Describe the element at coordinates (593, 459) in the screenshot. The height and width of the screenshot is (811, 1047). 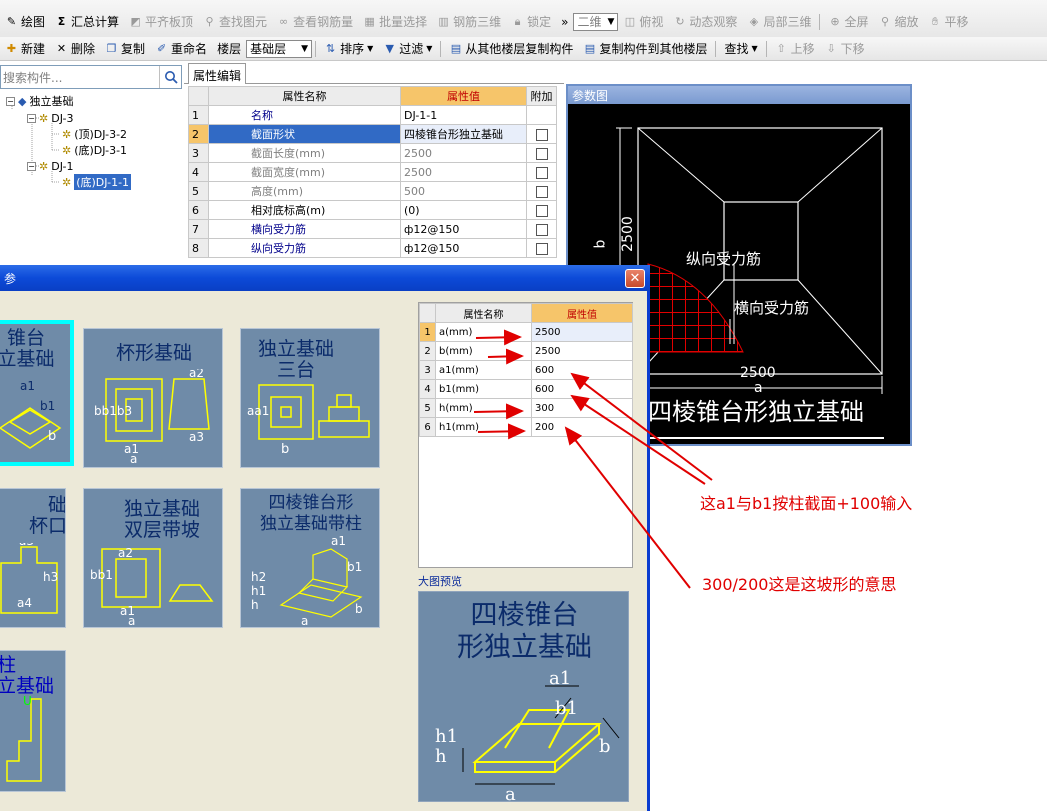
I see `annotation-arrows` at that location.